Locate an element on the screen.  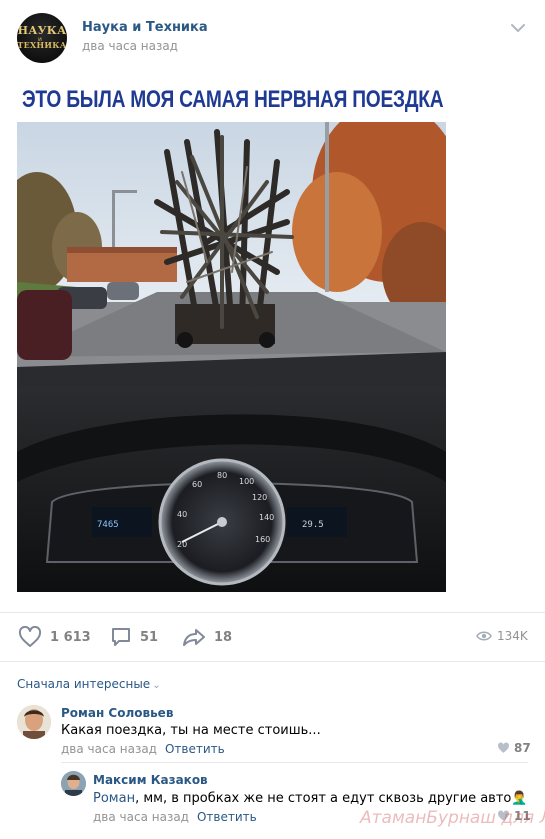
avatar-text-bottom: ТЕХНИКА is located at coordinates (42, 45).